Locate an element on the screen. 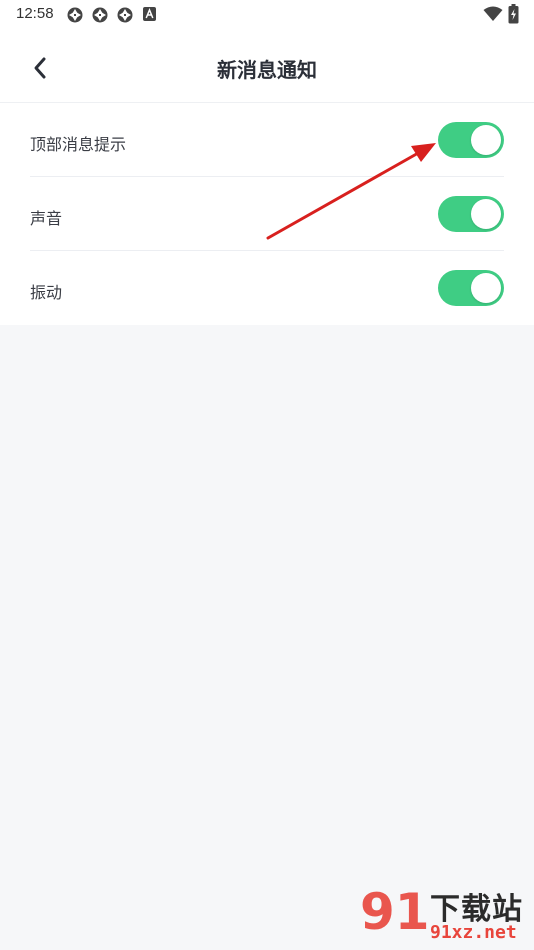 This screenshot has width=534, height=950. status-bar: 12:58 is located at coordinates (267, 15).